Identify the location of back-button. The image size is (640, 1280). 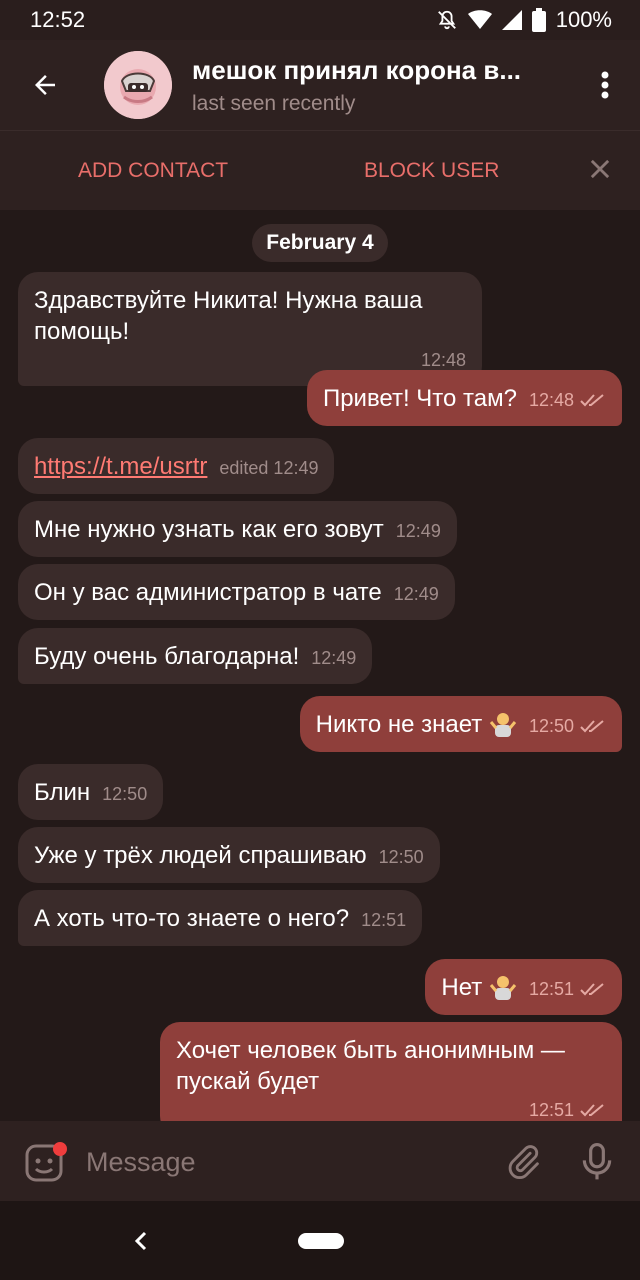
(45, 85).